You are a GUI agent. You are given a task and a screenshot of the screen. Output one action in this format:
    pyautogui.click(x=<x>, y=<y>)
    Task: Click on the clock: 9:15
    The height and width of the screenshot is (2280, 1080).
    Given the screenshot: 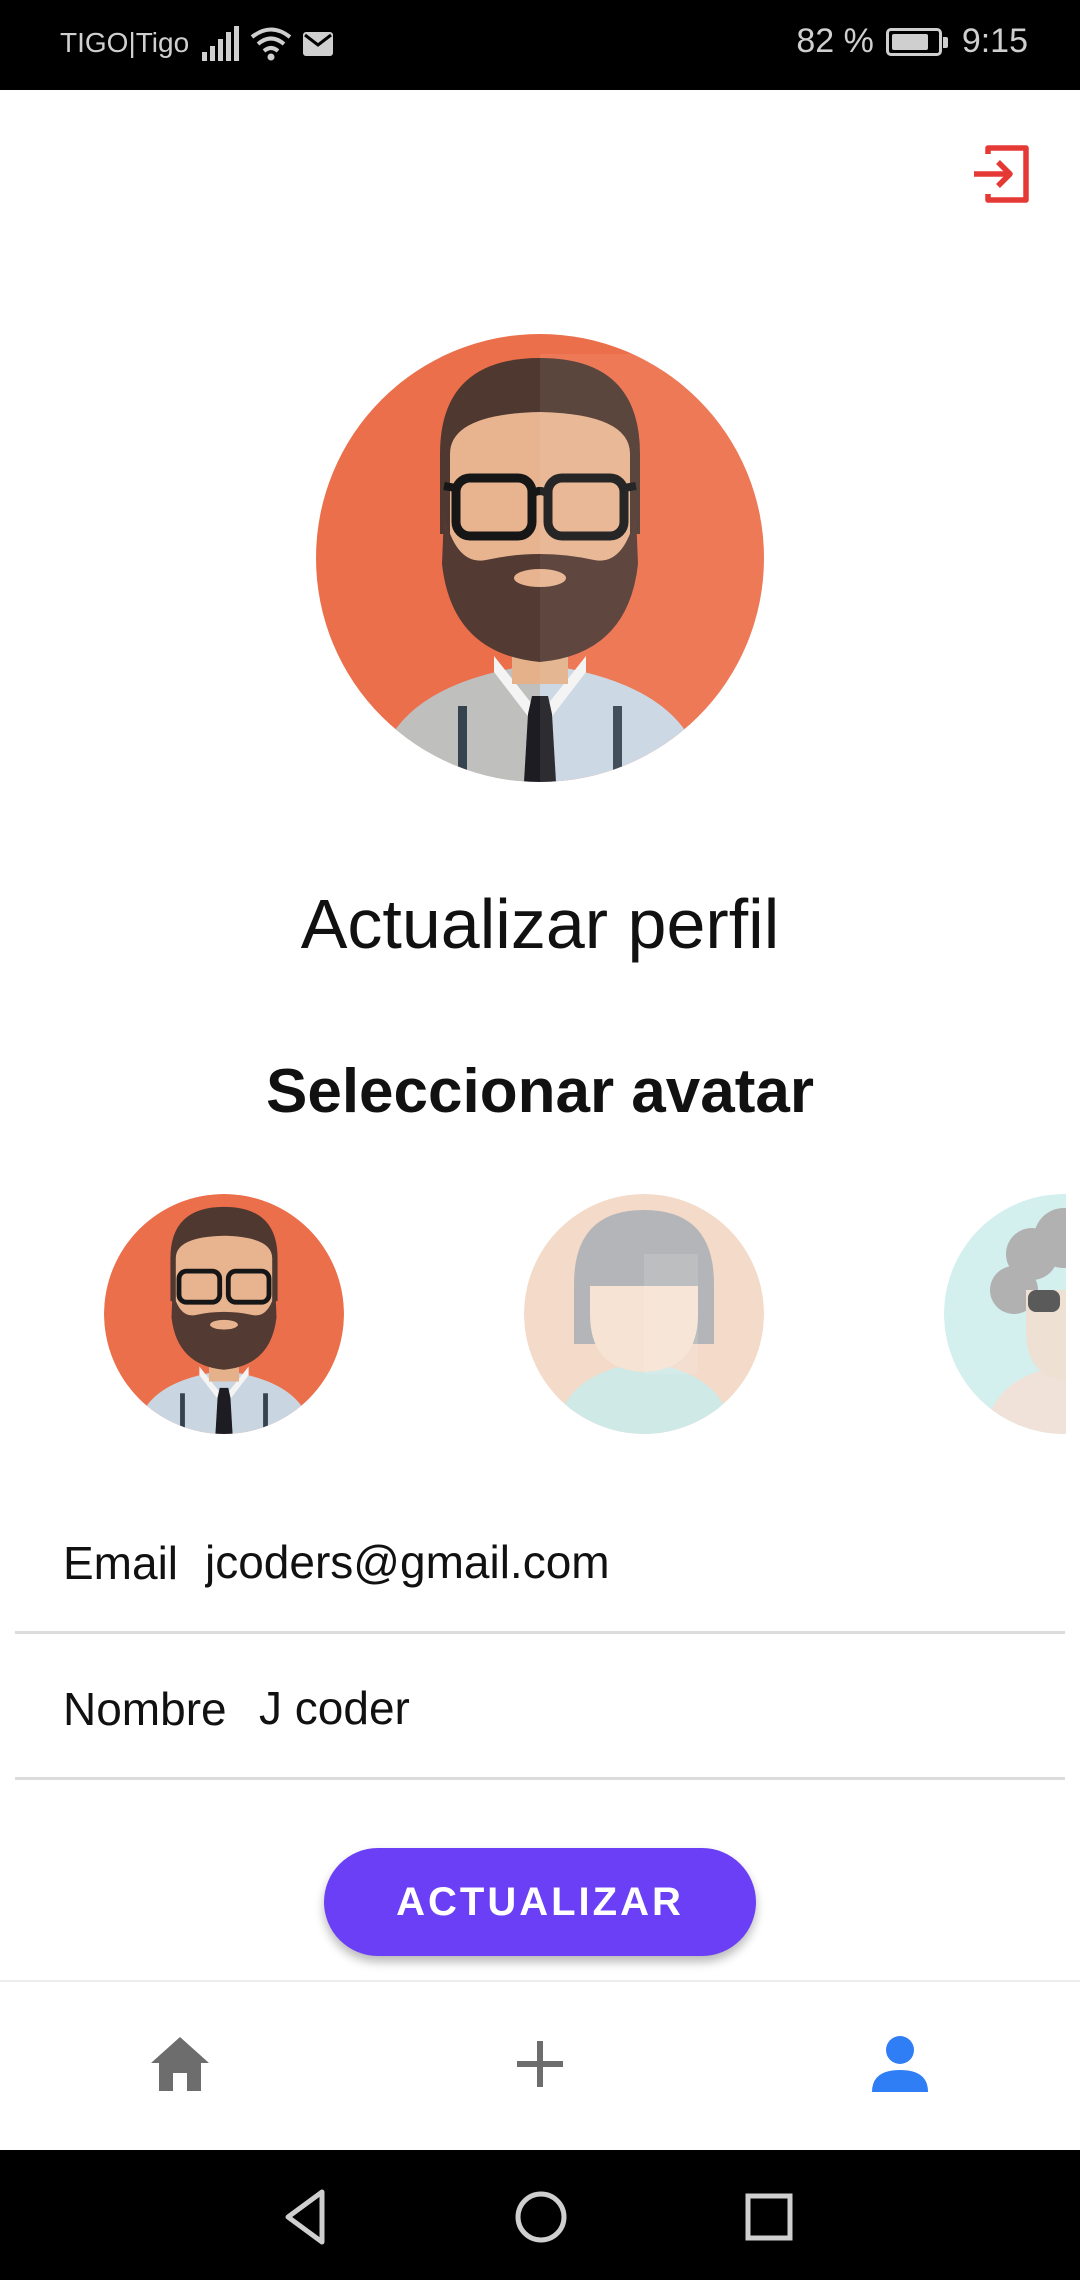 What is the action you would take?
    pyautogui.click(x=994, y=41)
    